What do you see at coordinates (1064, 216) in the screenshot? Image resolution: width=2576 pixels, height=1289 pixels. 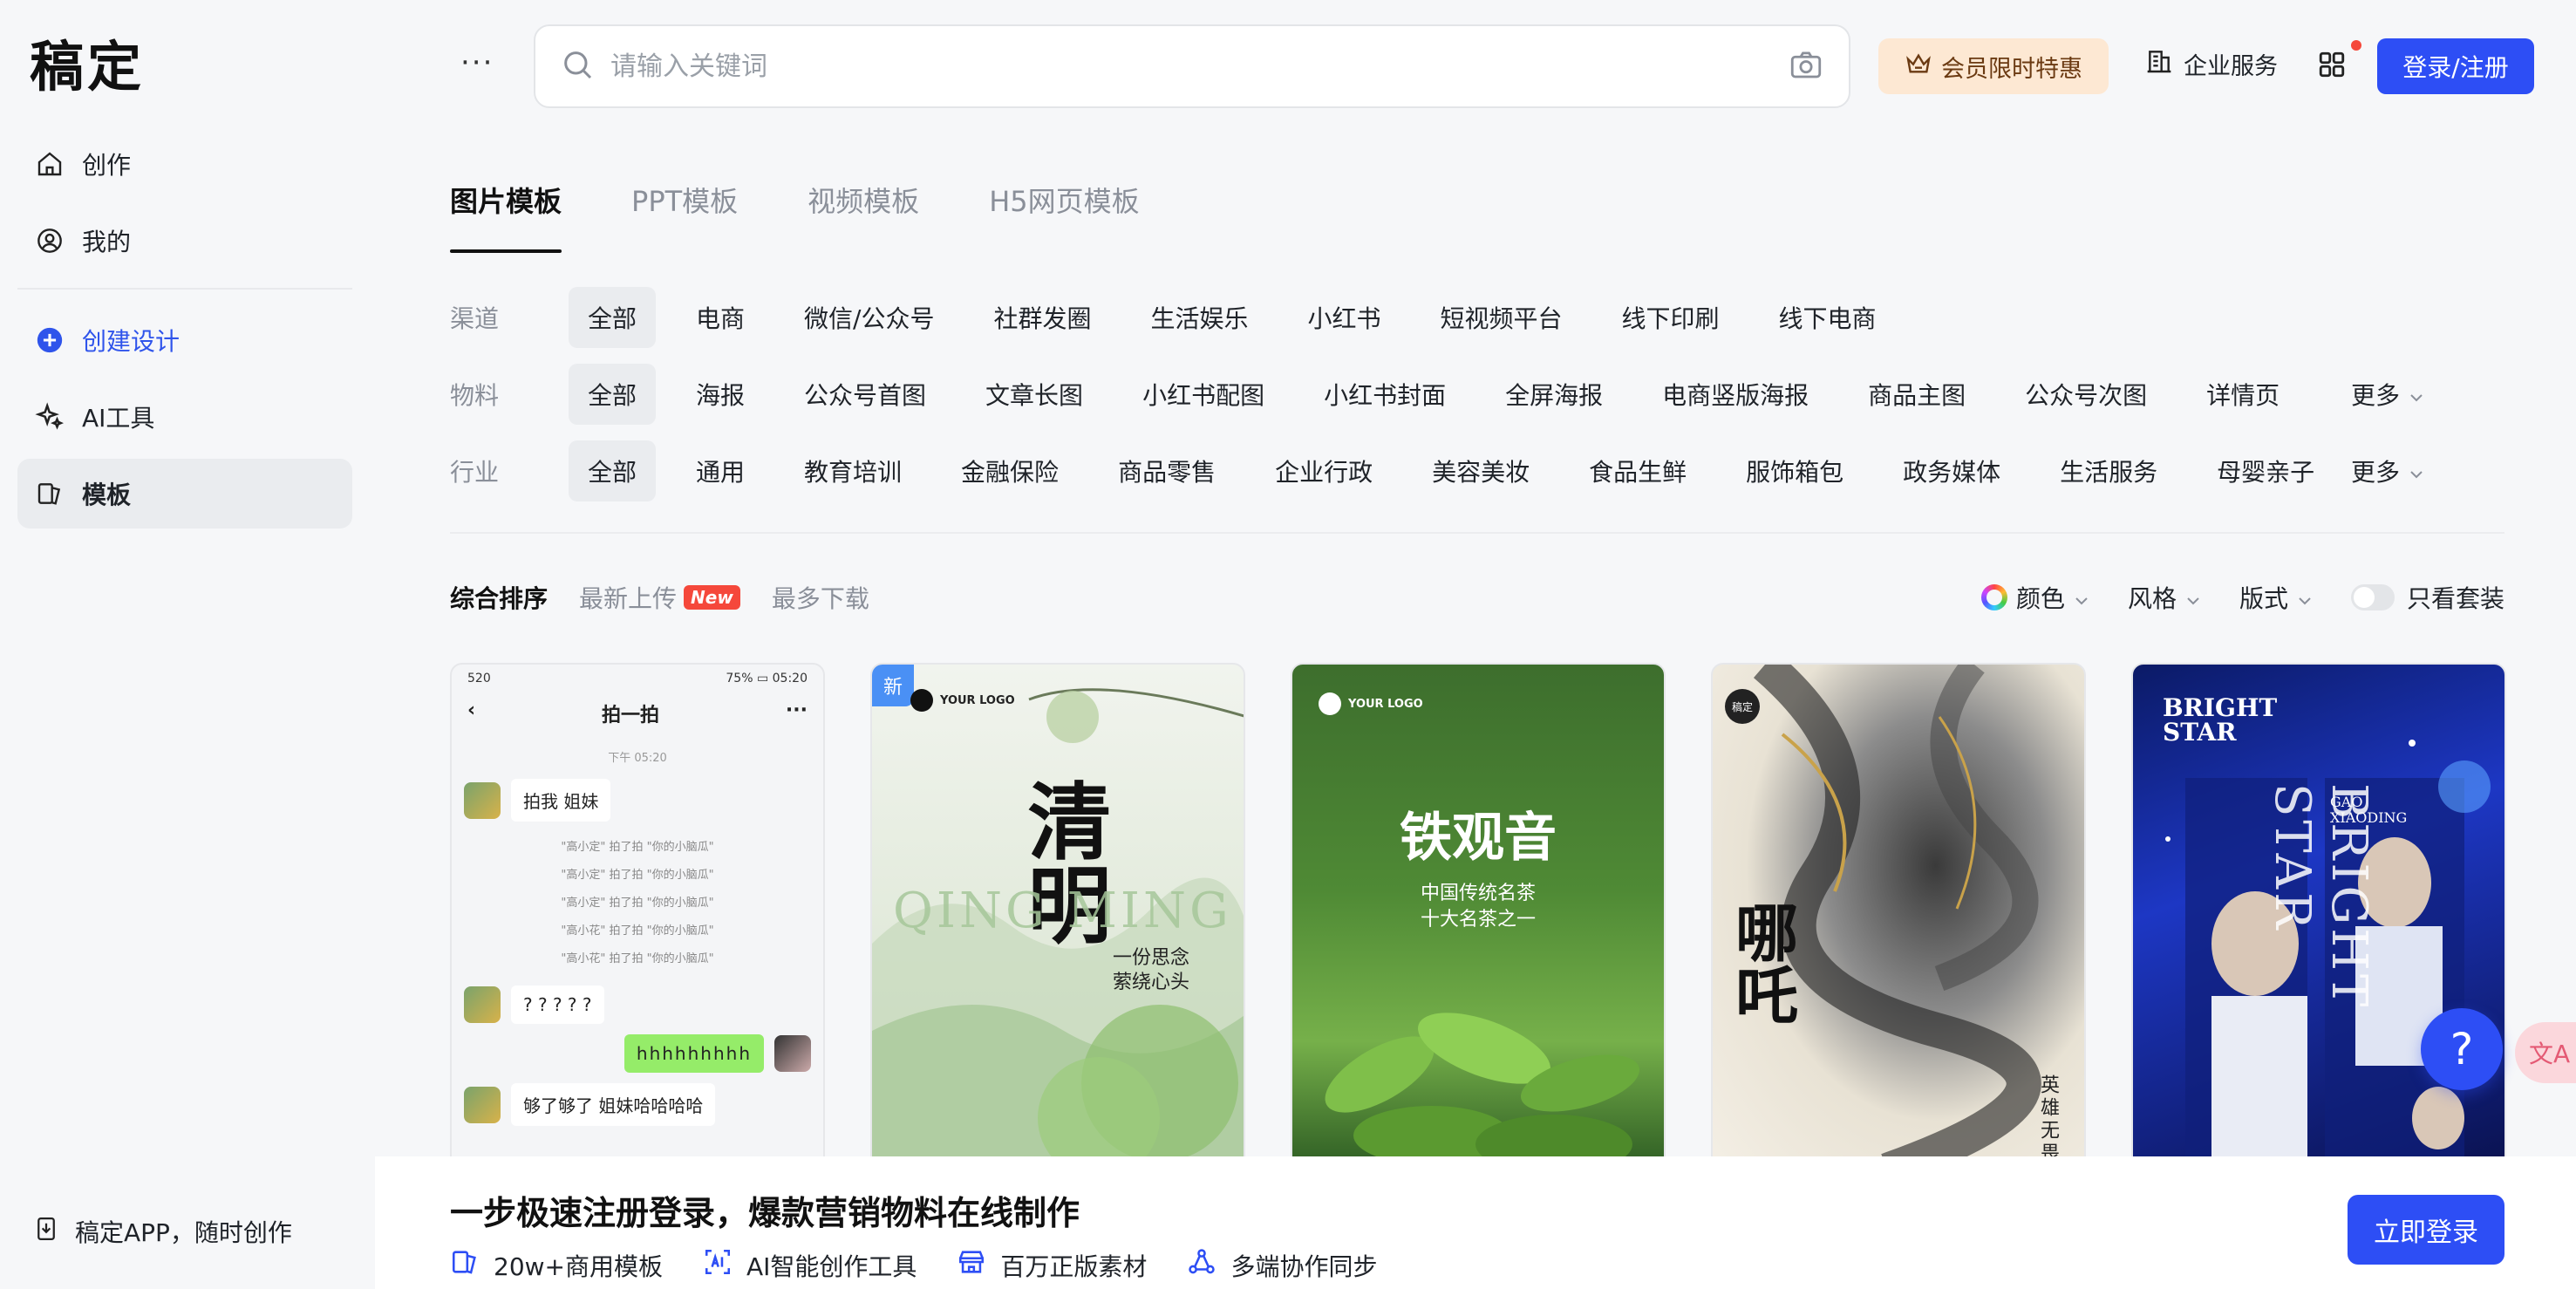 I see `tab-h5-templates: H5网页模板` at bounding box center [1064, 216].